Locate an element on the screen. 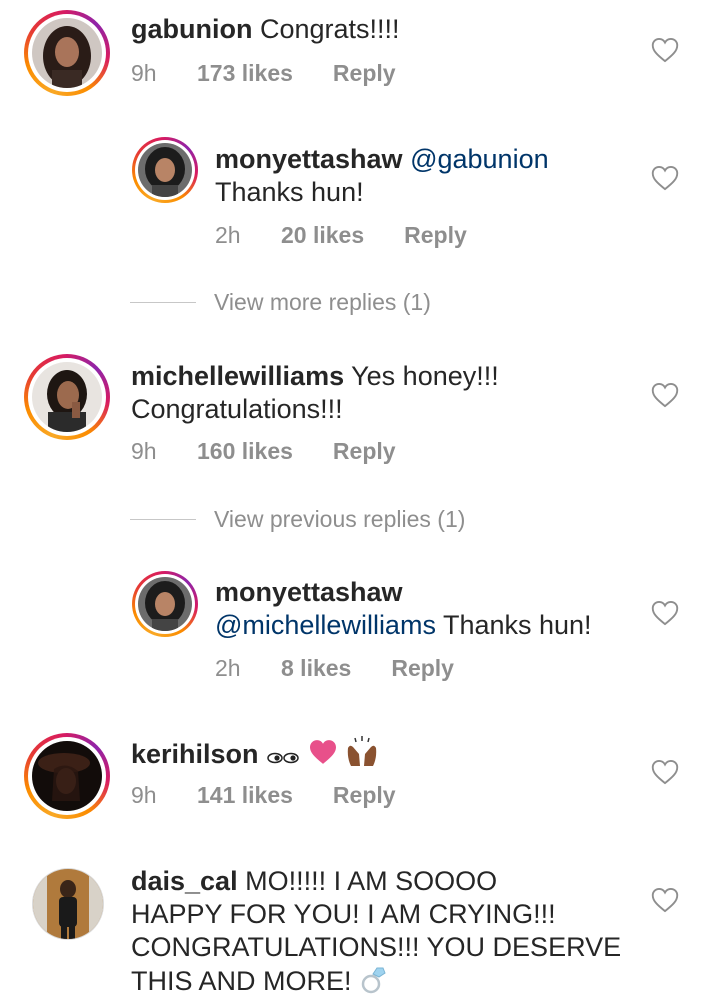 The image size is (720, 1002). avatar-dais-cal is located at coordinates (68, 904).